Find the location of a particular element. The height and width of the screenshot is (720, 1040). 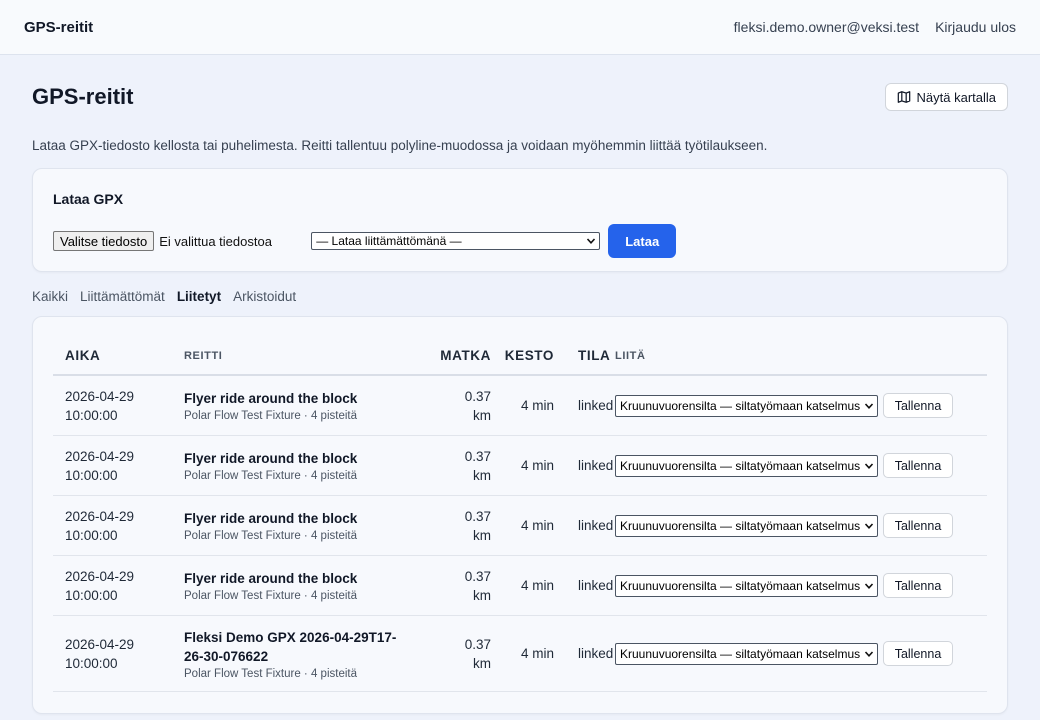

table-header: AIKA REITTI MATKA KESTO TILA LIITÄ is located at coordinates (520, 356).